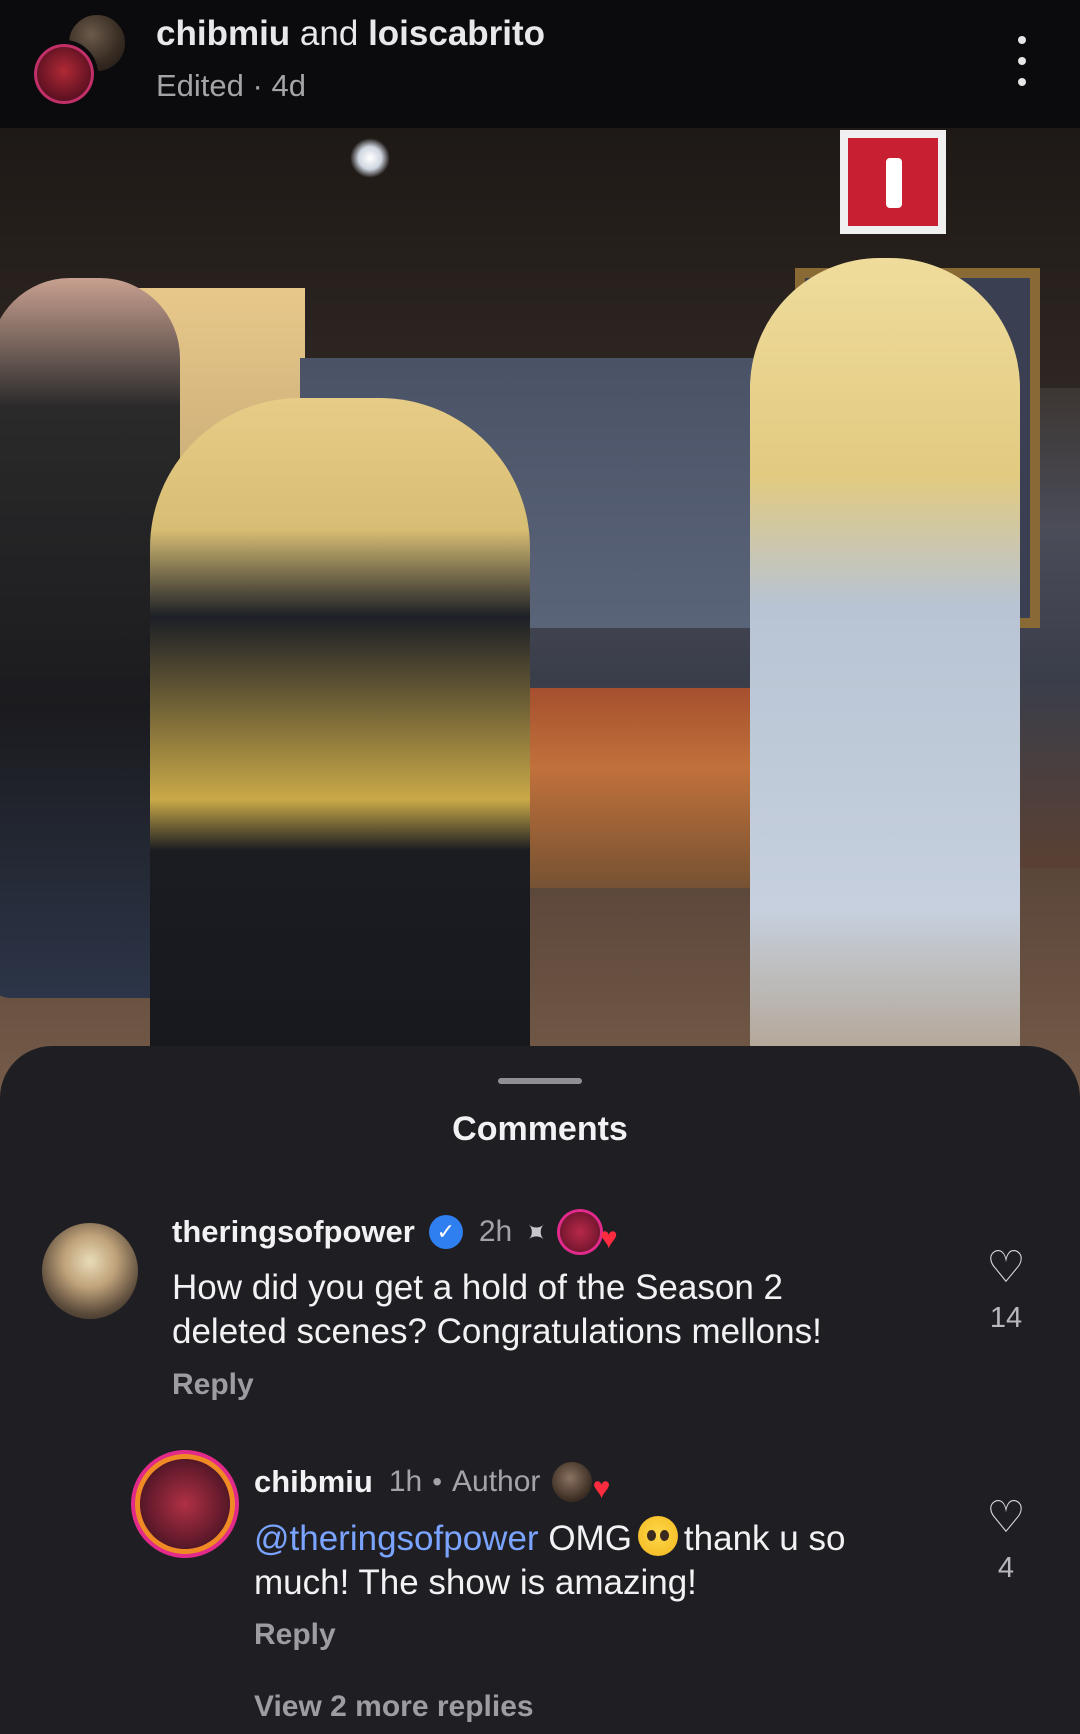 This screenshot has height=1734, width=1080. What do you see at coordinates (540, 64) in the screenshot?
I see `post-header: chibmiu and loiscabrito Edited · 4d` at bounding box center [540, 64].